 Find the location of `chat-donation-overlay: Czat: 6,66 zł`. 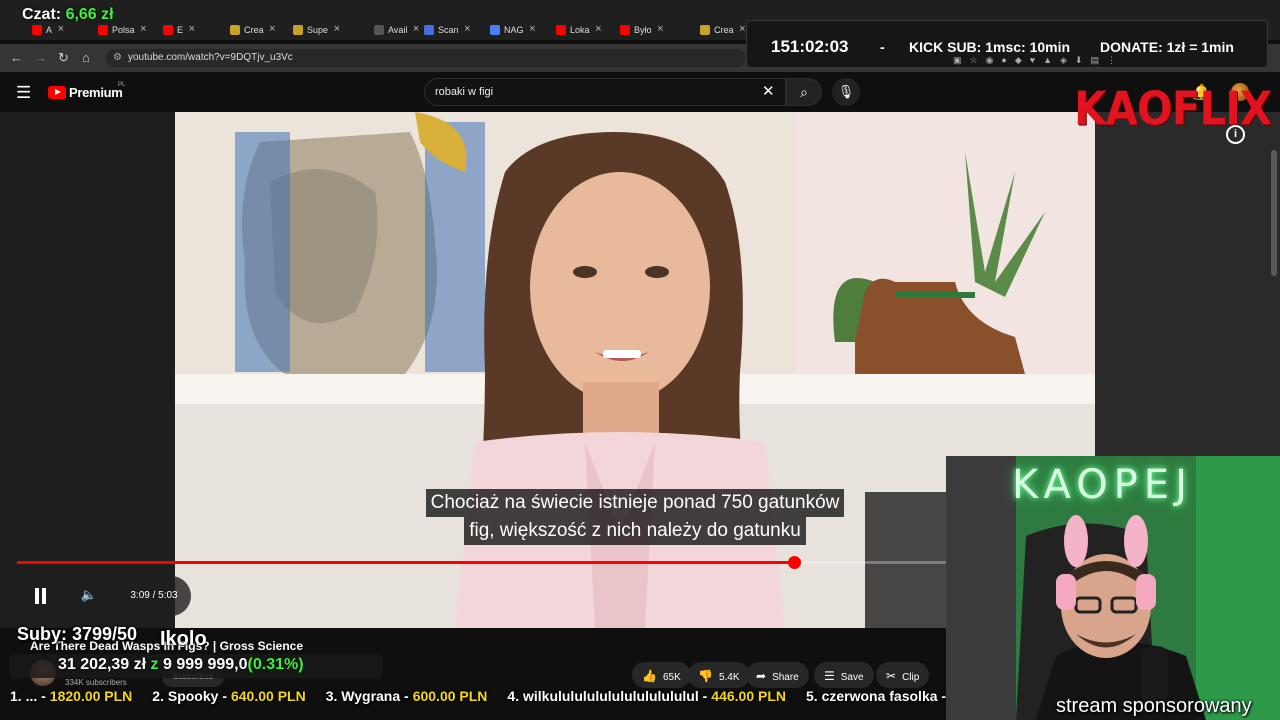

chat-donation-overlay: Czat: 6,66 zł is located at coordinates (68, 15).